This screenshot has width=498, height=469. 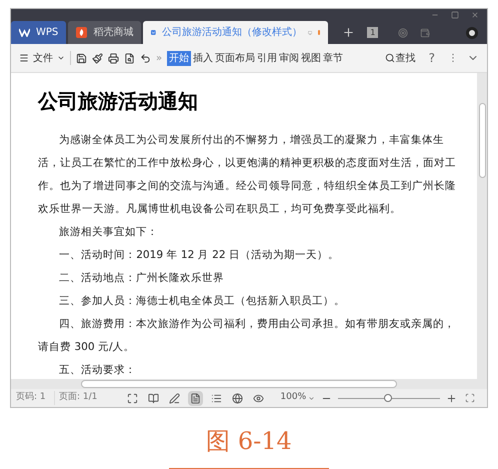 I want to click on tab: 稻壳商城, so click(x=105, y=32).